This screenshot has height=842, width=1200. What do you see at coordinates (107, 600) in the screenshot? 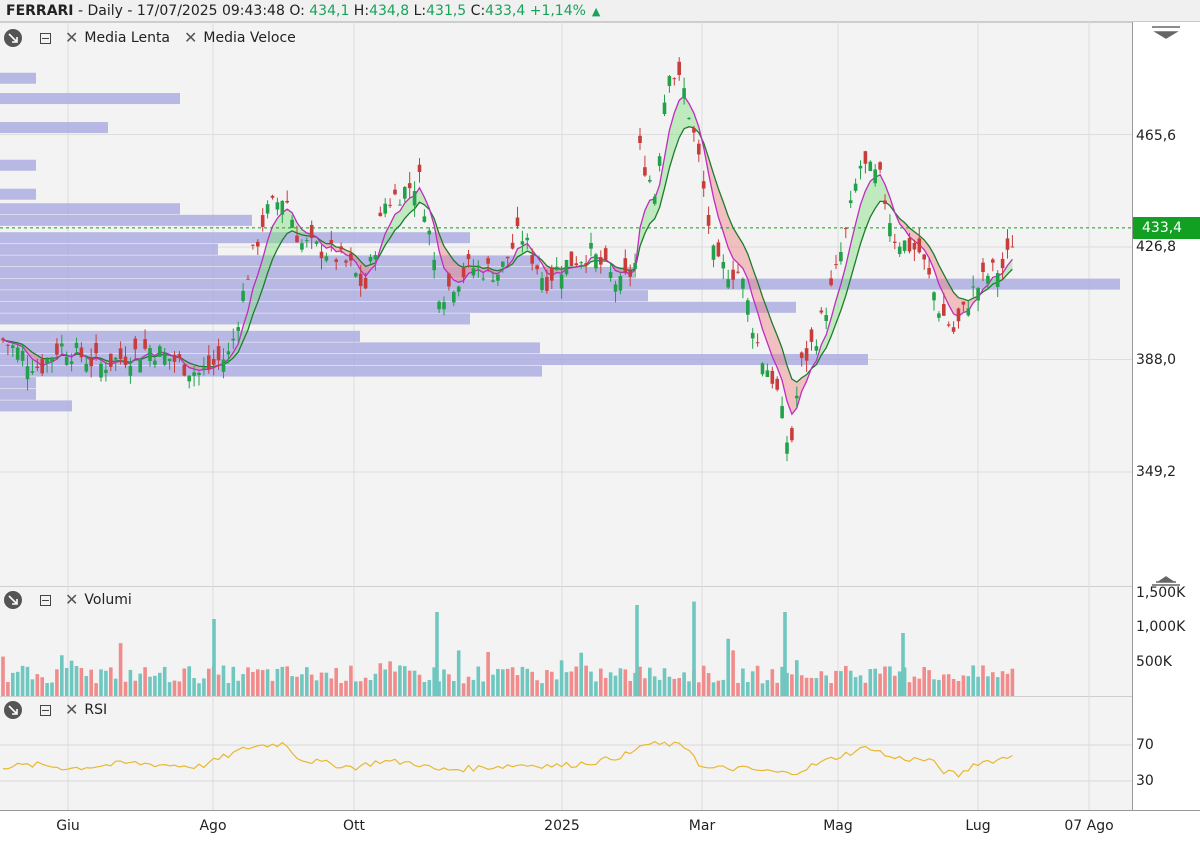
I see `legend-volume: Volumi` at bounding box center [107, 600].